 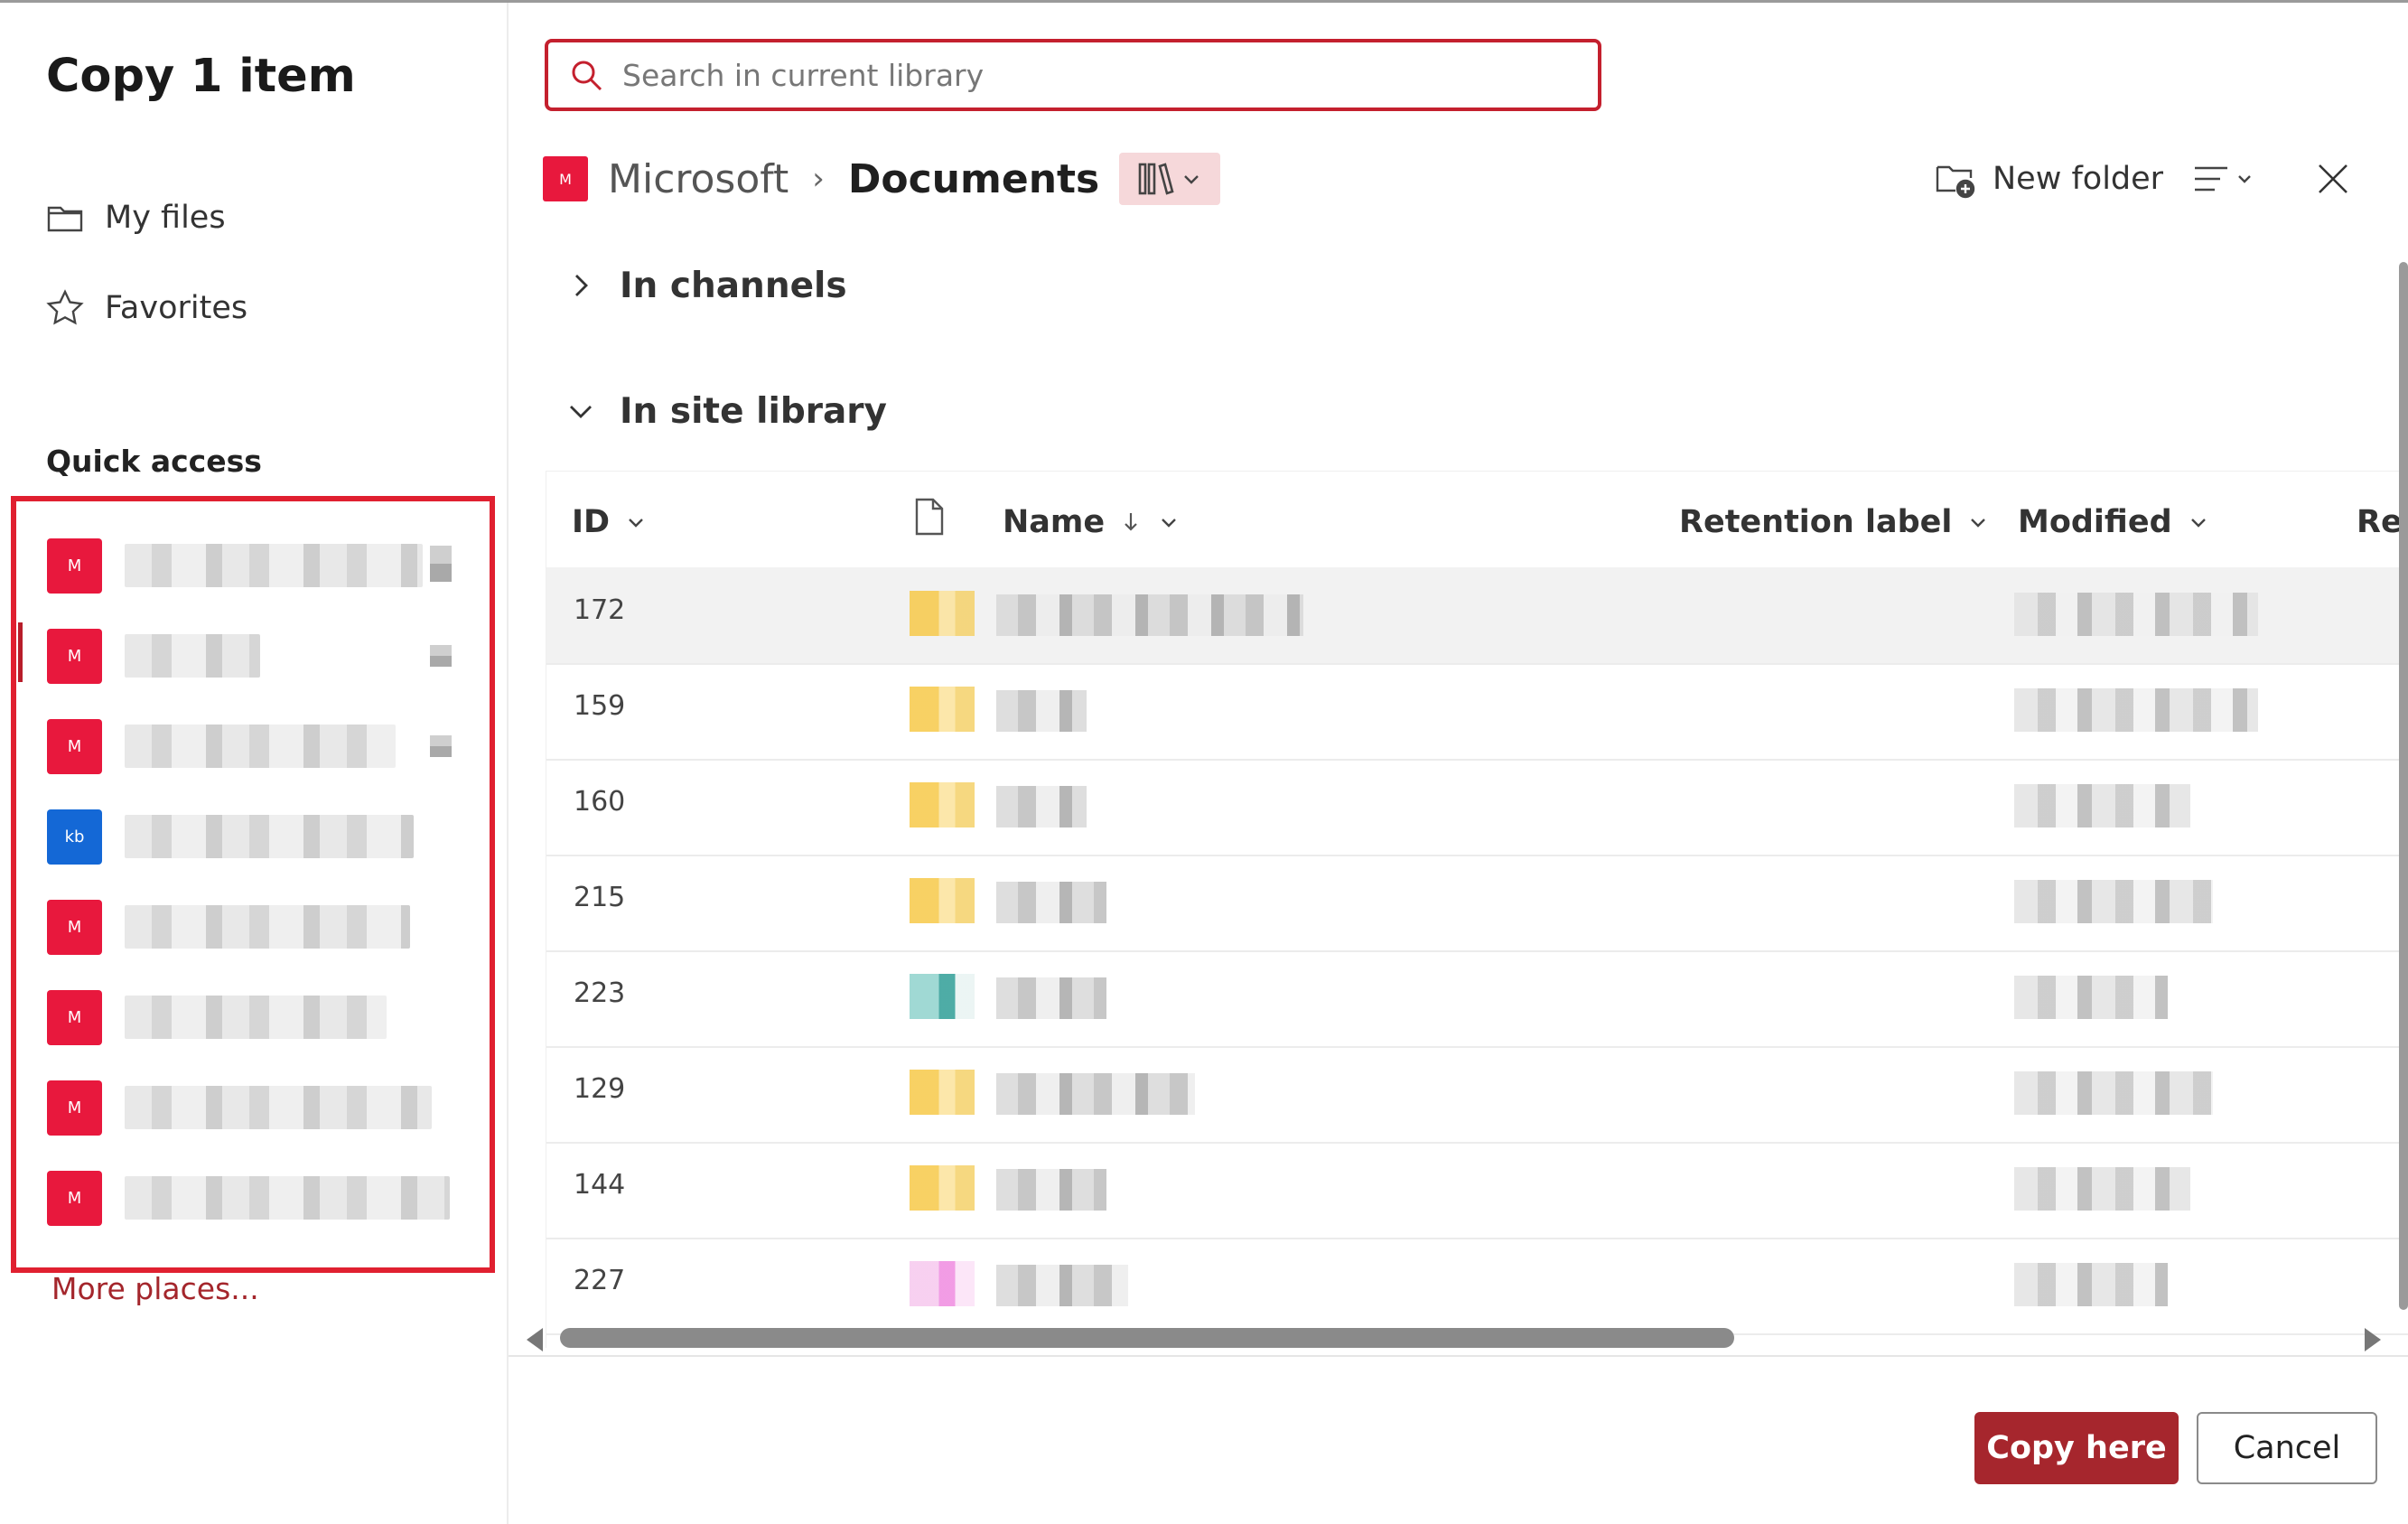 What do you see at coordinates (929, 517) in the screenshot?
I see `file-type-icon` at bounding box center [929, 517].